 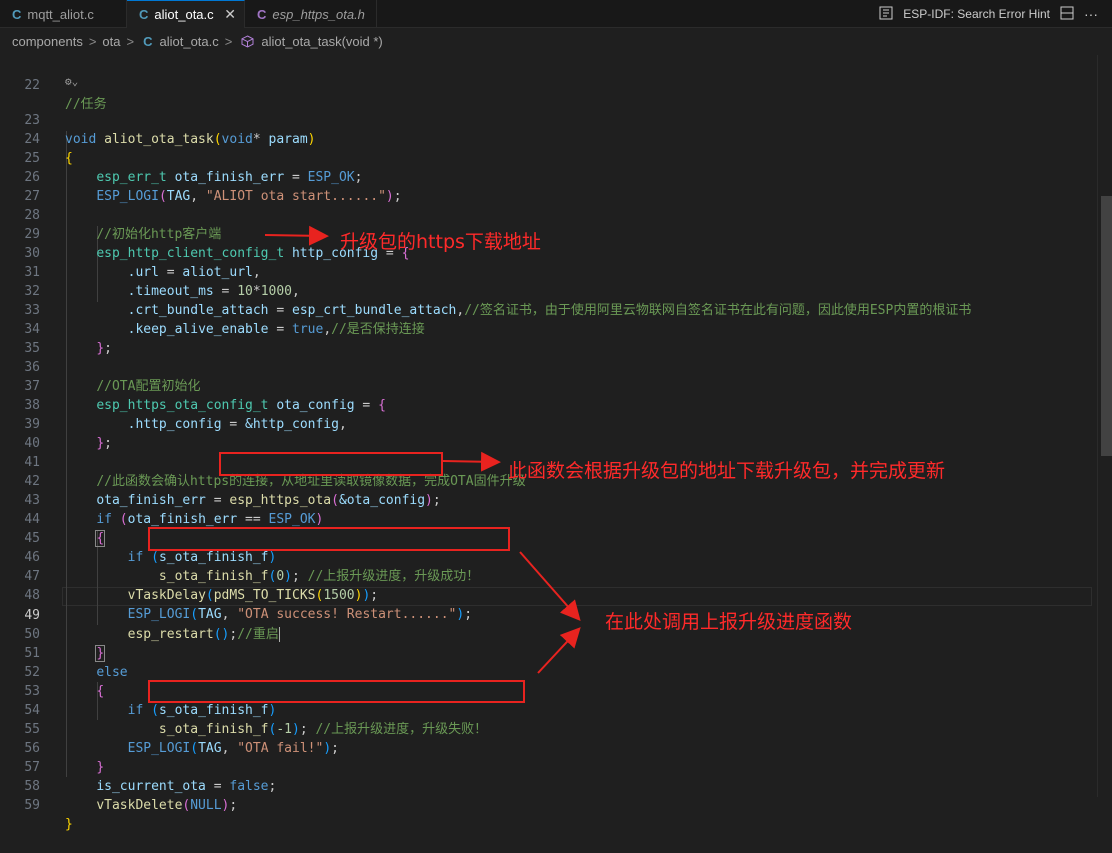 What do you see at coordinates (440, 242) in the screenshot?
I see `annotation-url-note: 升级包的https下载地址` at bounding box center [440, 242].